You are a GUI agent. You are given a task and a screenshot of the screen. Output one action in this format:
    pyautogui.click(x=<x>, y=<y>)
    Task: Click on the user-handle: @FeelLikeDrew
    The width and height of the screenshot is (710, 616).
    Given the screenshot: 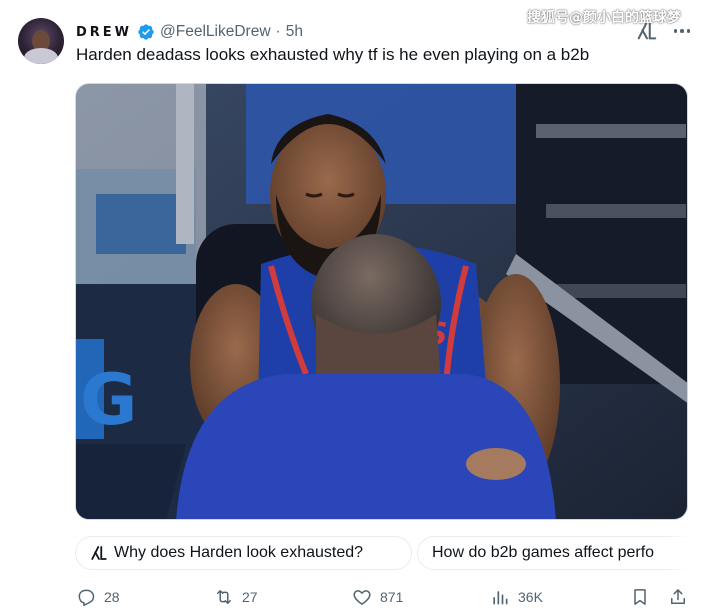 What is the action you would take?
    pyautogui.click(x=215, y=32)
    